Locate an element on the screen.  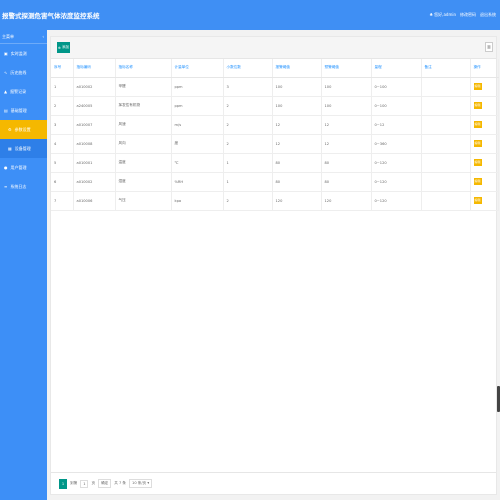
column-header: 预警阈值 is located at coordinates (346, 68).